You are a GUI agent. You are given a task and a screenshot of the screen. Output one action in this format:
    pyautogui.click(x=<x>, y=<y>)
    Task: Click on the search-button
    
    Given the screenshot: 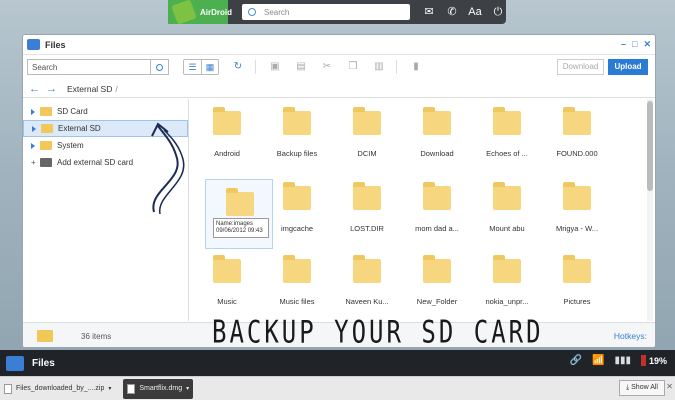 What is the action you would take?
    pyautogui.click(x=160, y=67)
    